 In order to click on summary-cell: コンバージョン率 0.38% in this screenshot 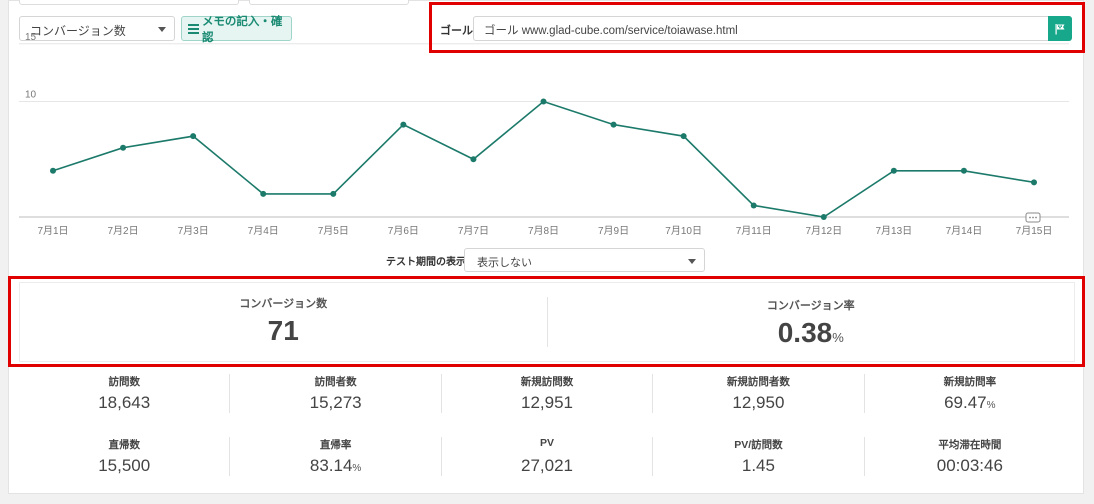, I will do `click(810, 322)`.